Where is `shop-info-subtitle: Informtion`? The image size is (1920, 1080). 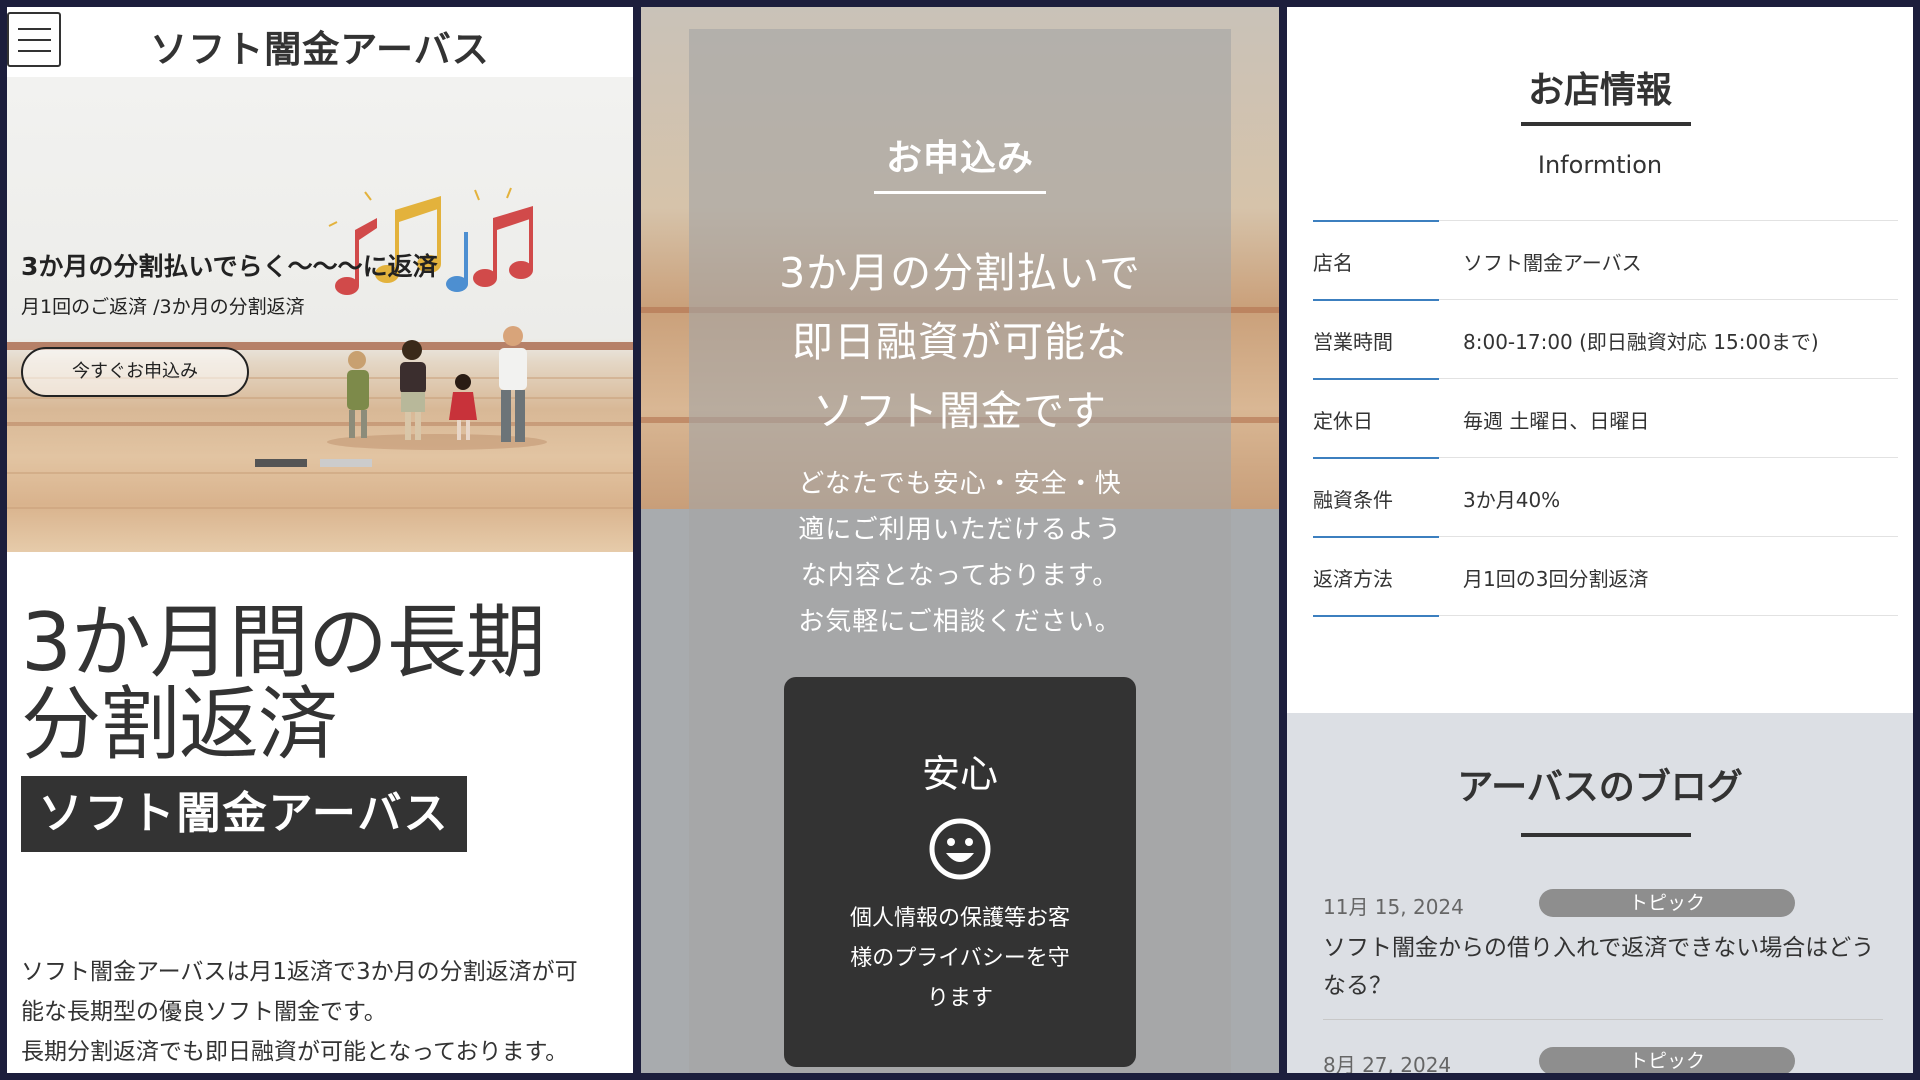
shop-info-subtitle: Informtion is located at coordinates (1600, 165).